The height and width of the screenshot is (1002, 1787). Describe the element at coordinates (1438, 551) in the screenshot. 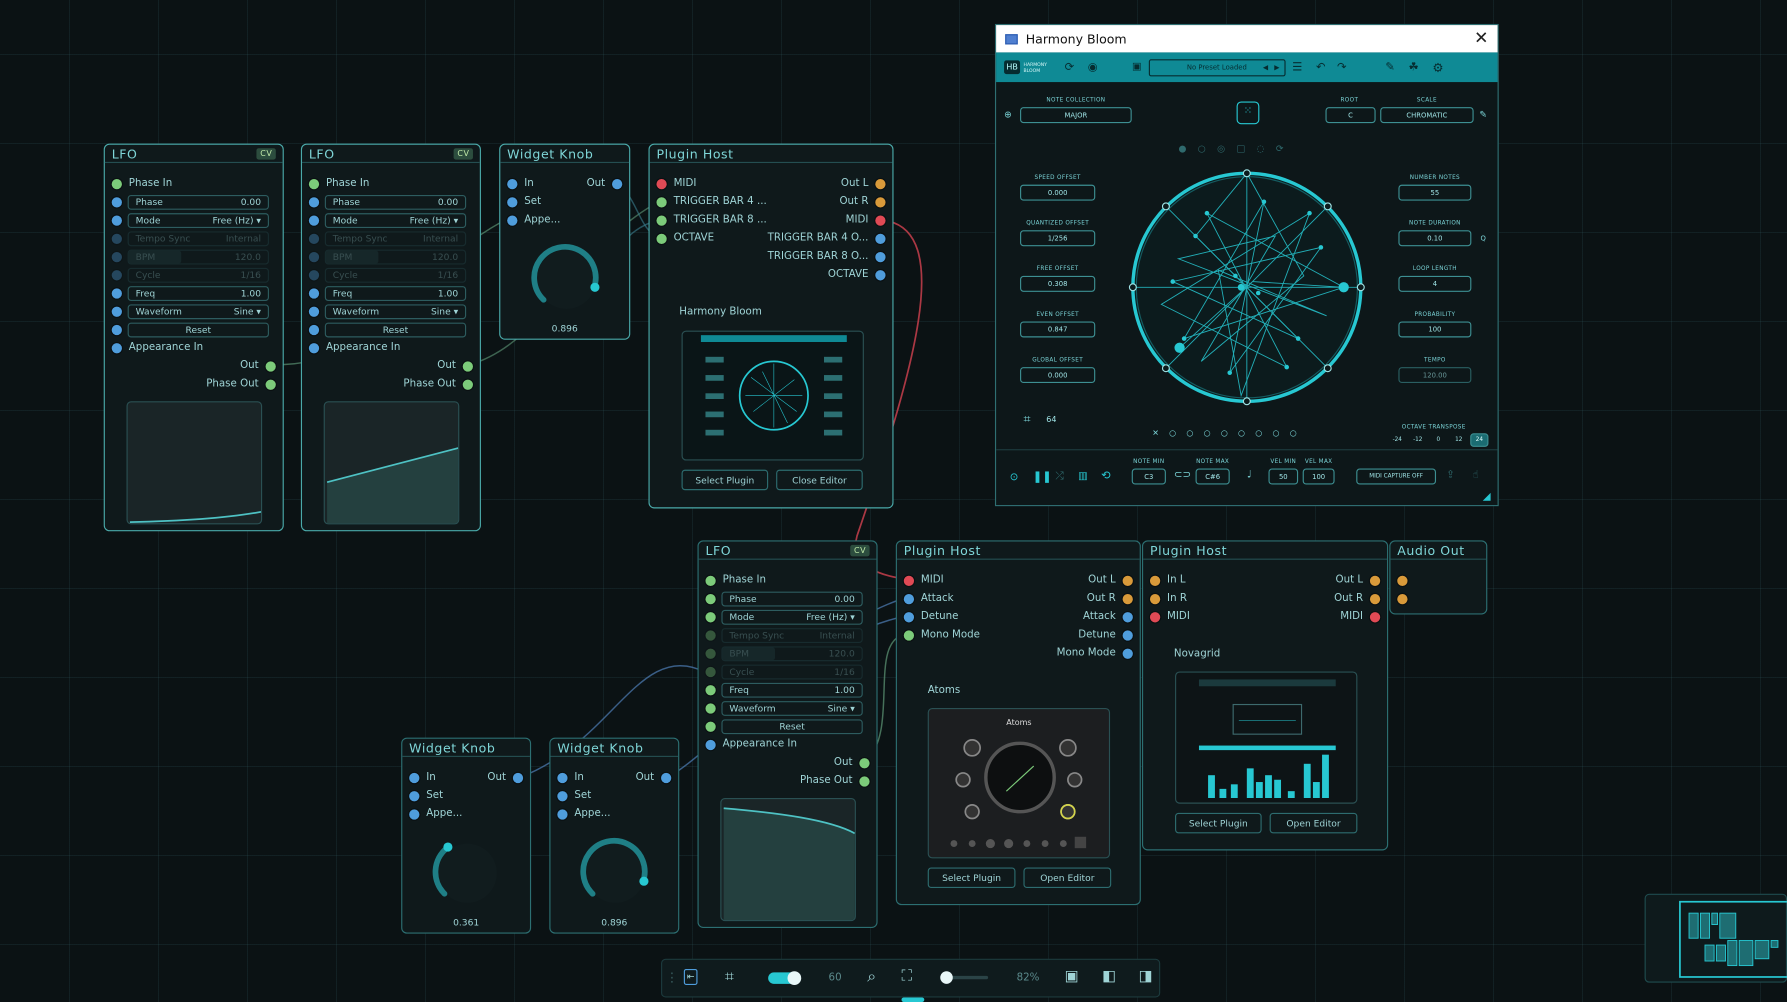

I see `node-title: Audio Out` at that location.